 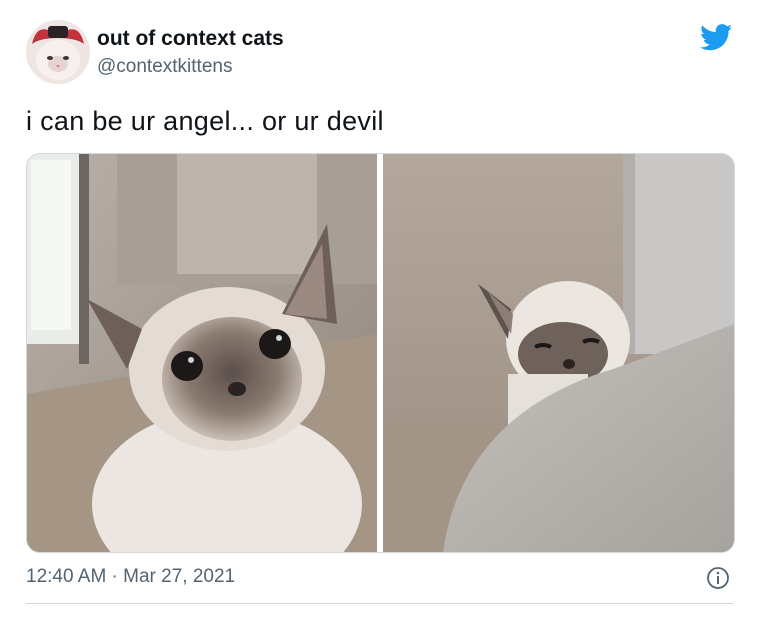 I want to click on author-display-name: out of context cats, so click(x=190, y=39).